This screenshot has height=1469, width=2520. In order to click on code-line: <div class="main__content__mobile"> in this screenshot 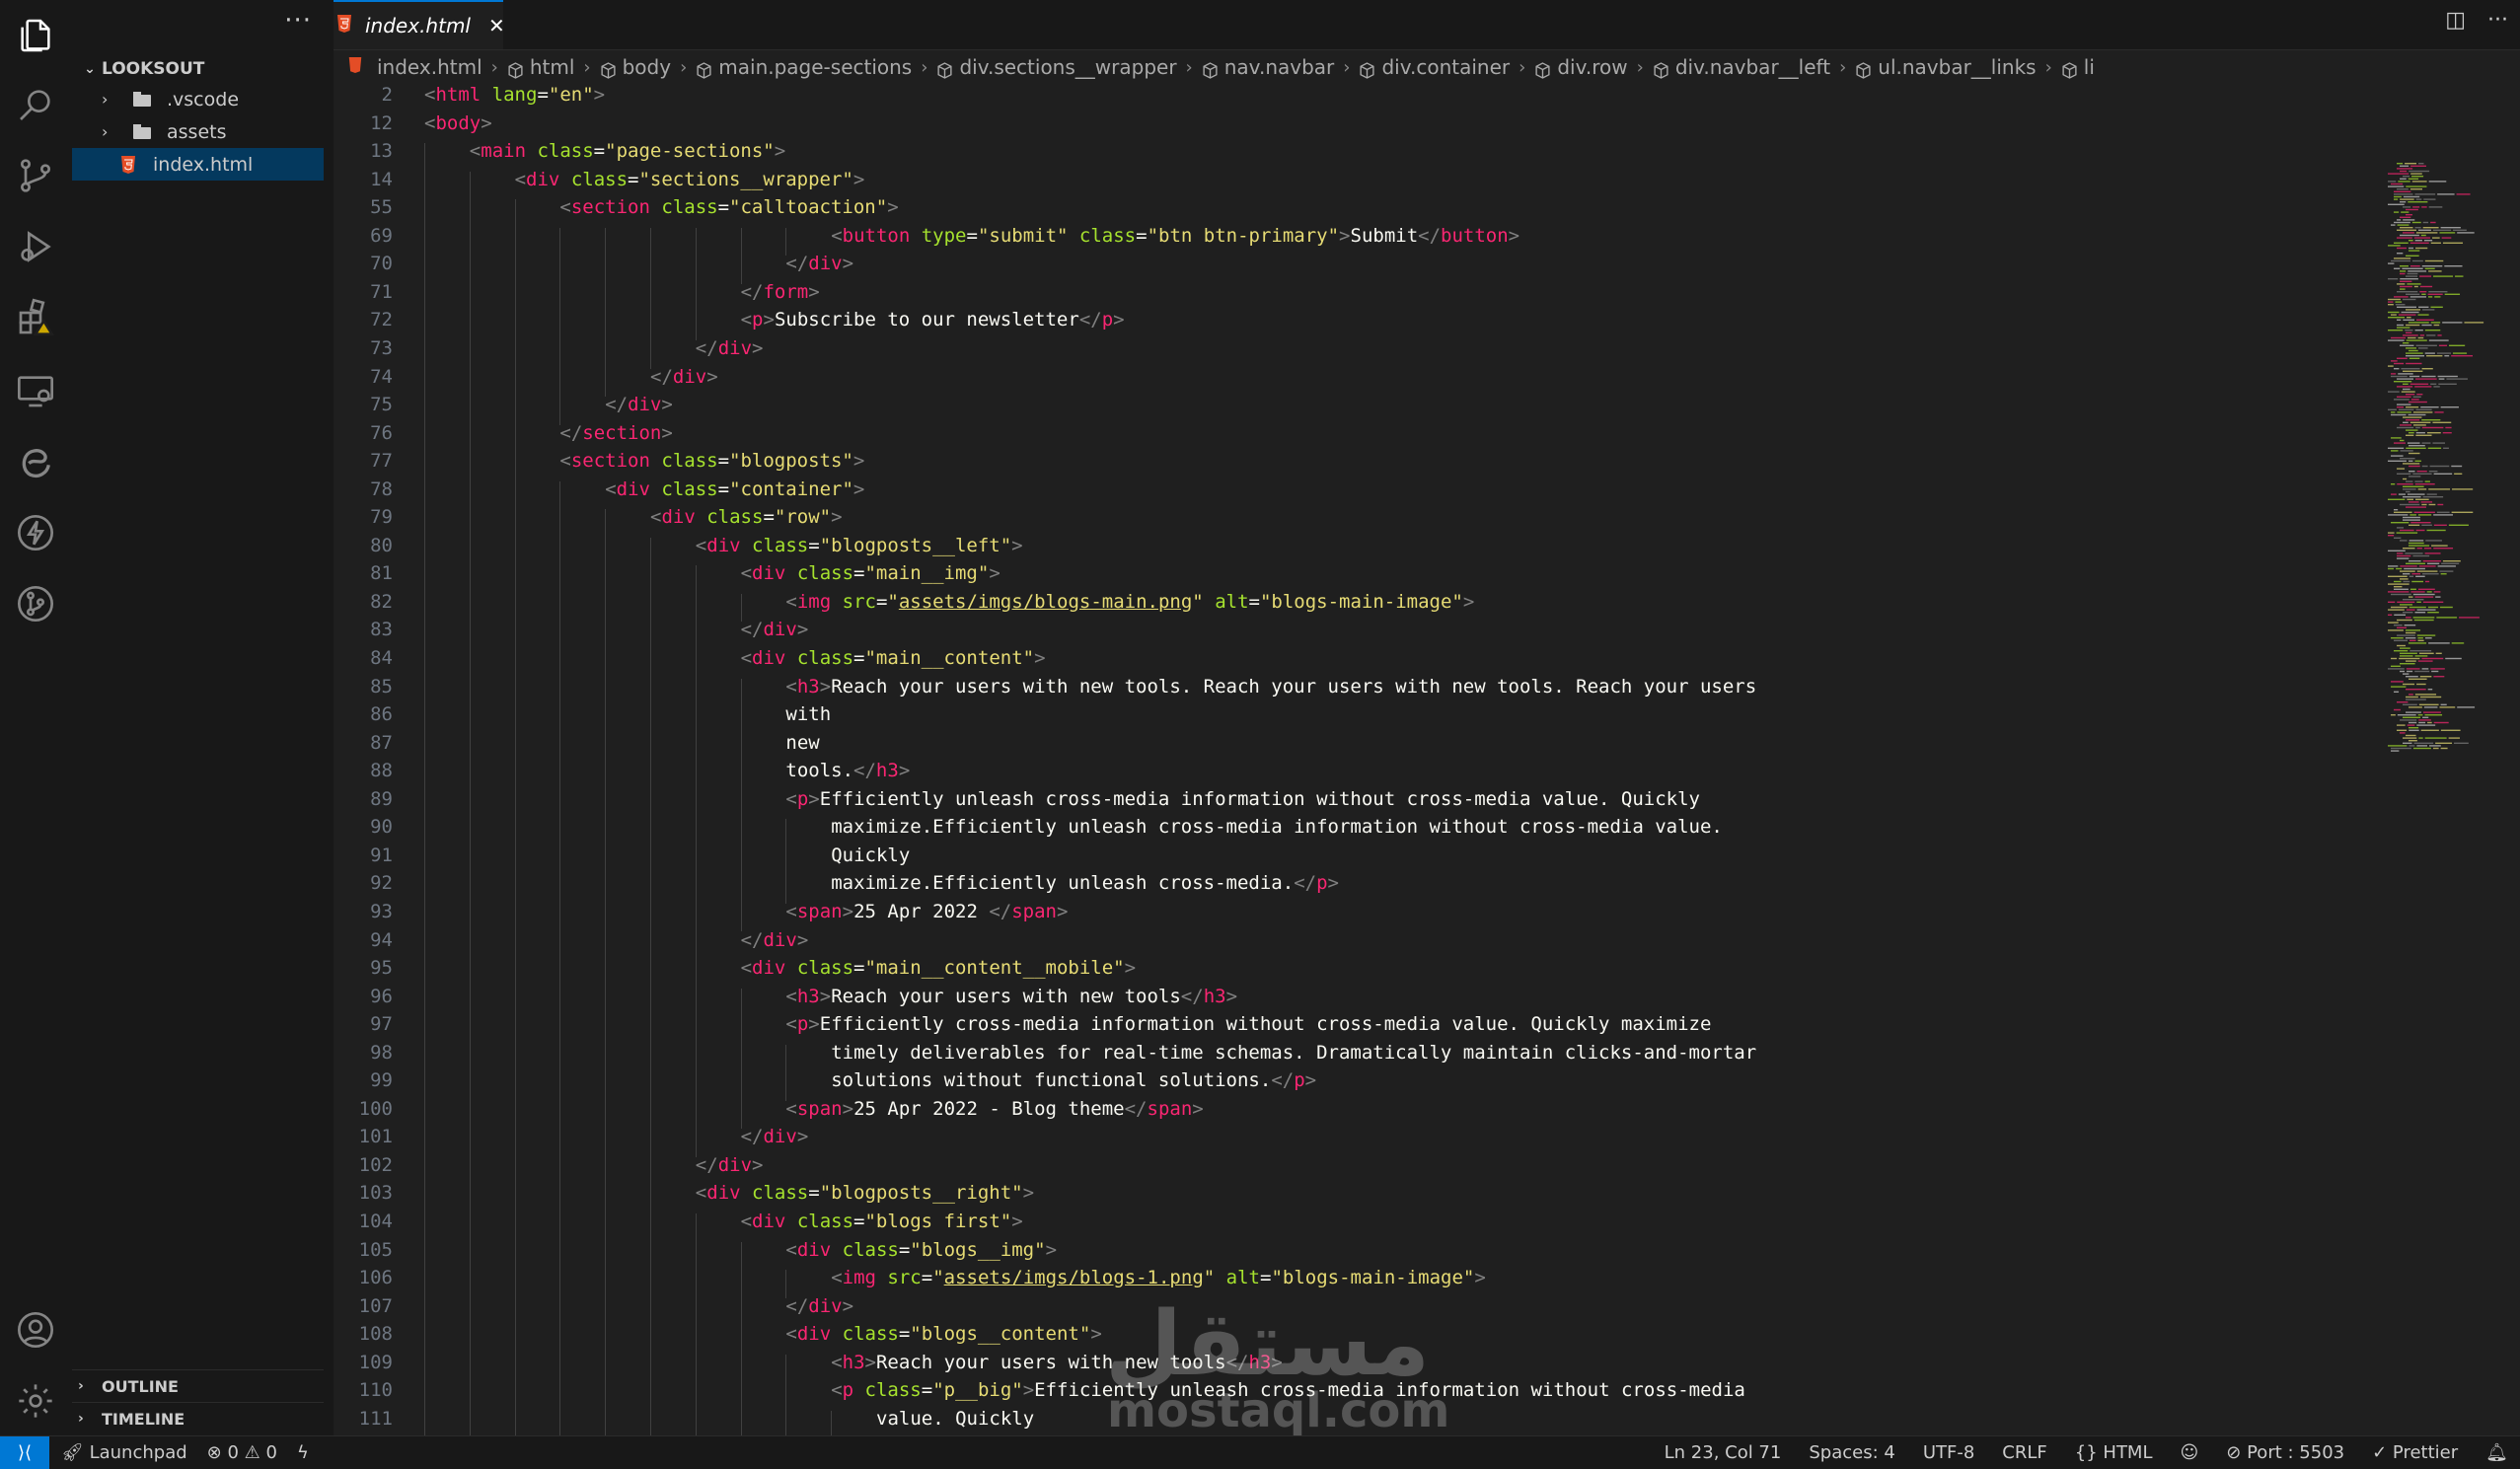, I will do `click(938, 968)`.